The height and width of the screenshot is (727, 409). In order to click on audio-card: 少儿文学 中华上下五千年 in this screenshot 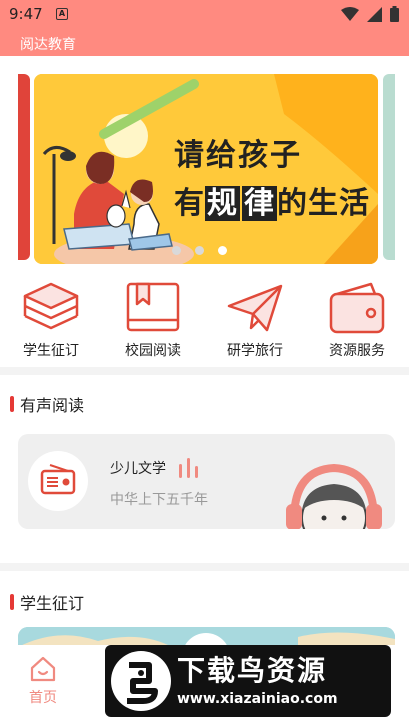, I will do `click(206, 481)`.